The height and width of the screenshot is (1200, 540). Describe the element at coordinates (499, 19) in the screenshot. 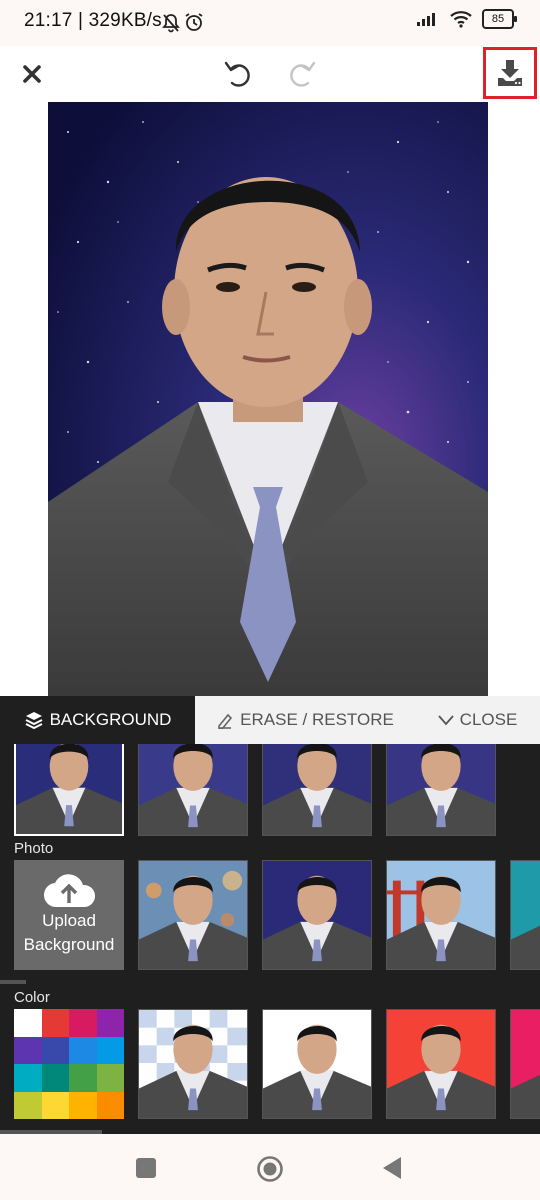

I see `battery-indicator: 85` at that location.